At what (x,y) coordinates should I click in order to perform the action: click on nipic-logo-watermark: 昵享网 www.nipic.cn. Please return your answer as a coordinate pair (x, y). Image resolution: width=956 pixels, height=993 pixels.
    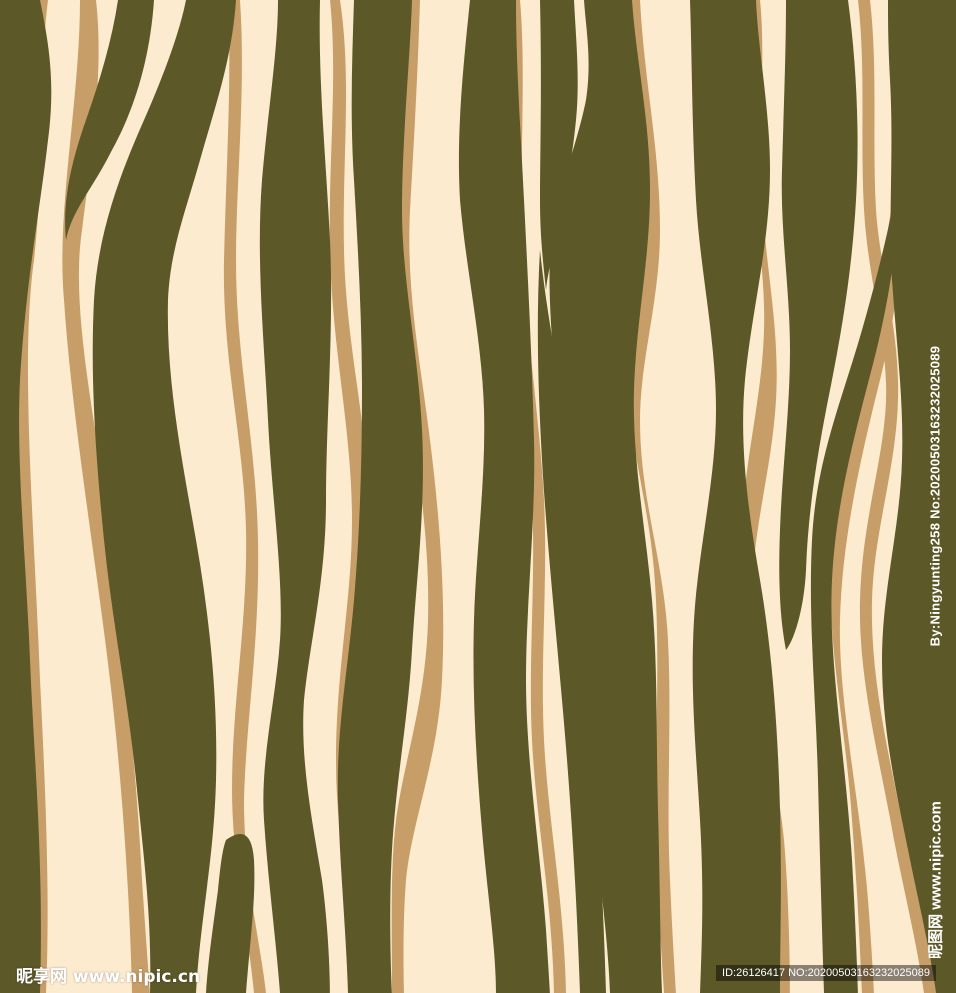
    Looking at the image, I should click on (108, 977).